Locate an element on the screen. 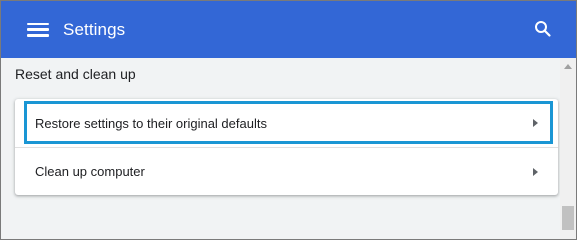 The width and height of the screenshot is (577, 240). hamburger-menu-icon is located at coordinates (38, 30).